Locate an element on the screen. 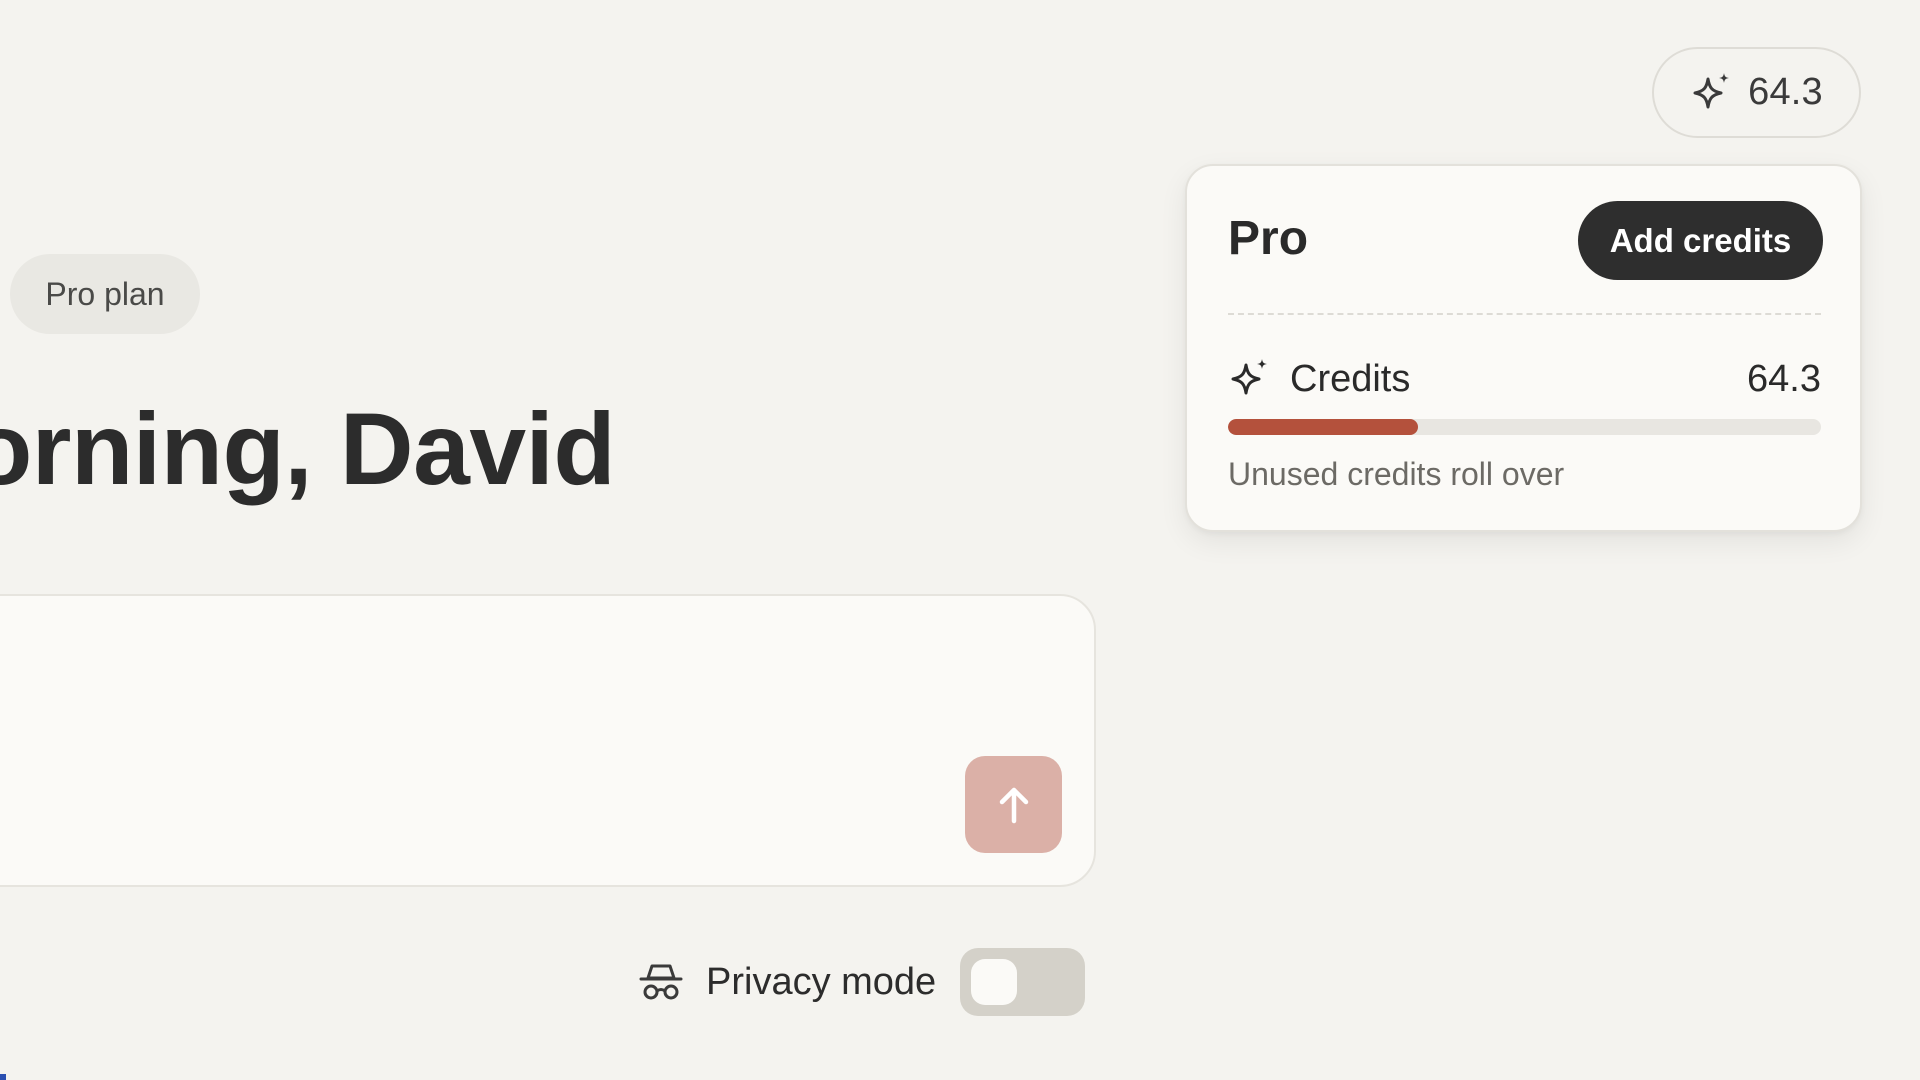 This screenshot has width=1920, height=1080. rollover-note: Unused credits roll over is located at coordinates (1396, 474).